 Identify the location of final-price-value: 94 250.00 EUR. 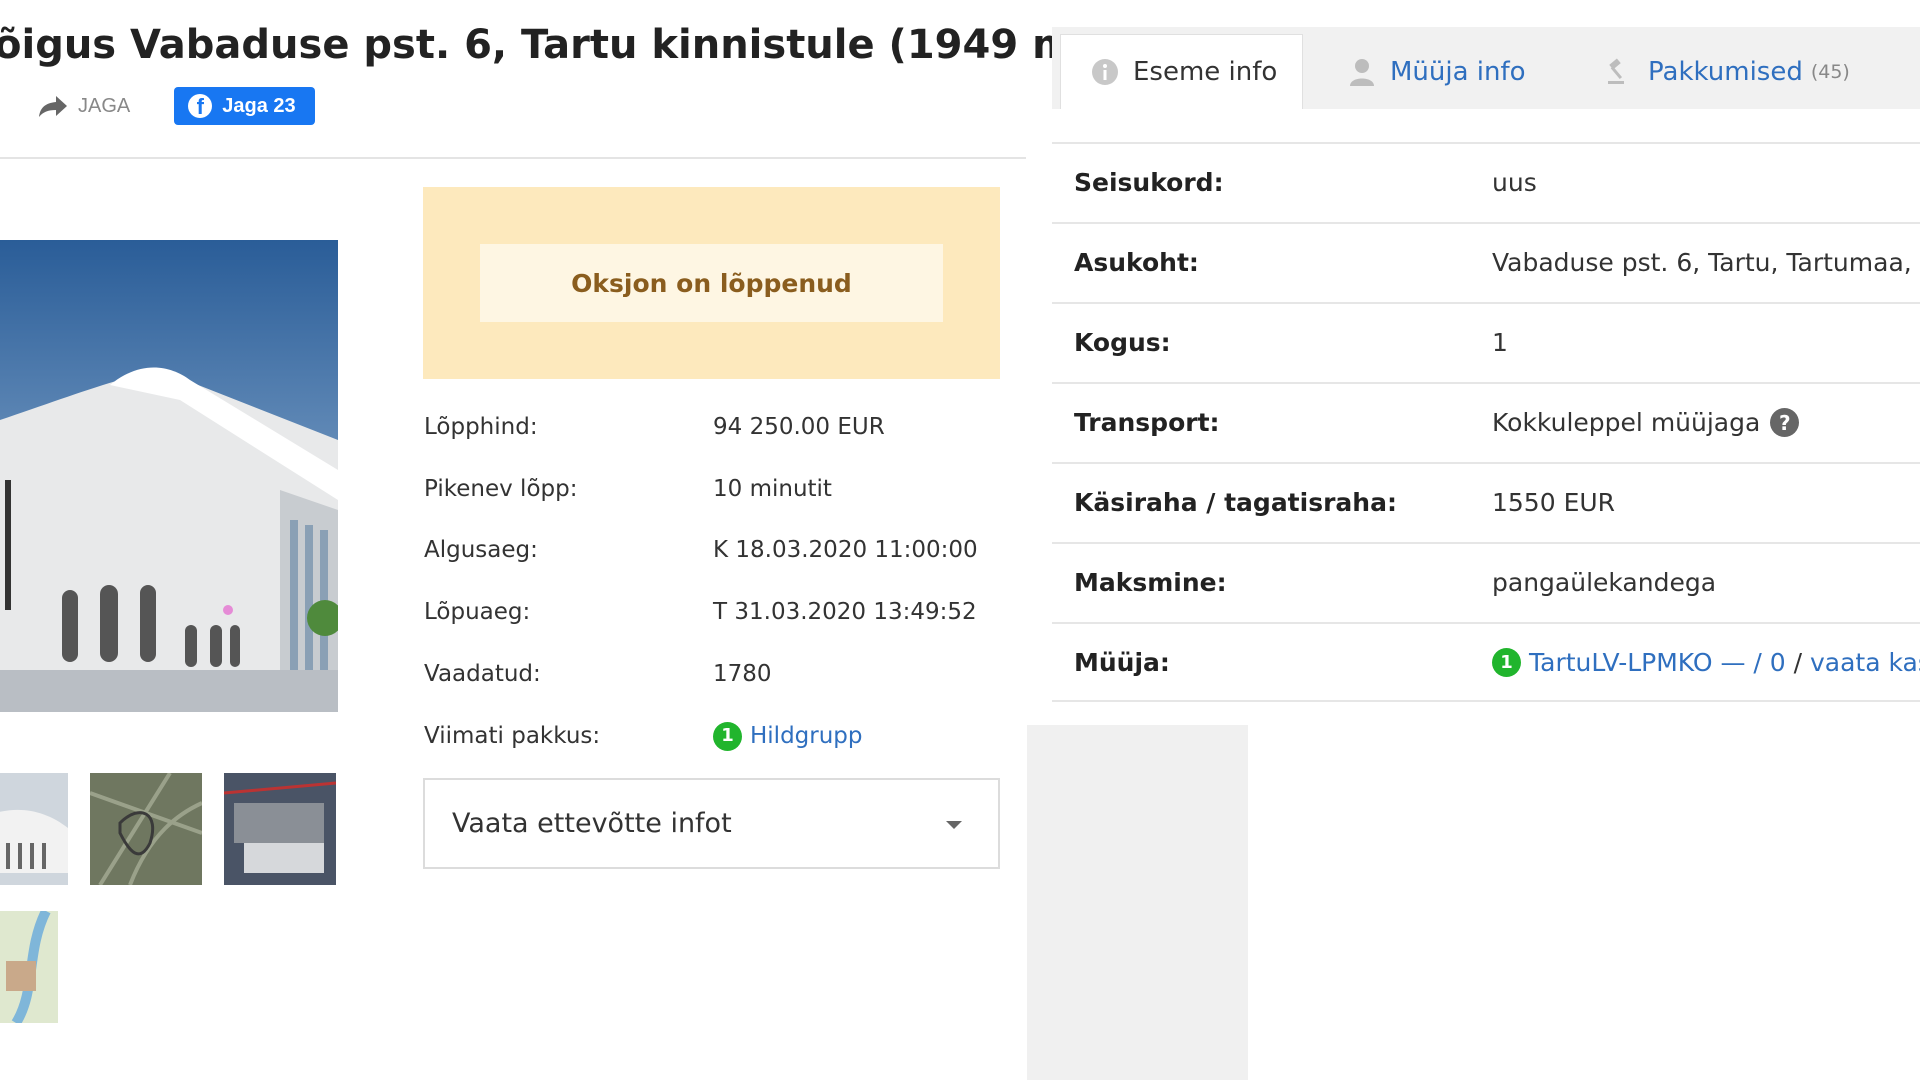
(799, 427).